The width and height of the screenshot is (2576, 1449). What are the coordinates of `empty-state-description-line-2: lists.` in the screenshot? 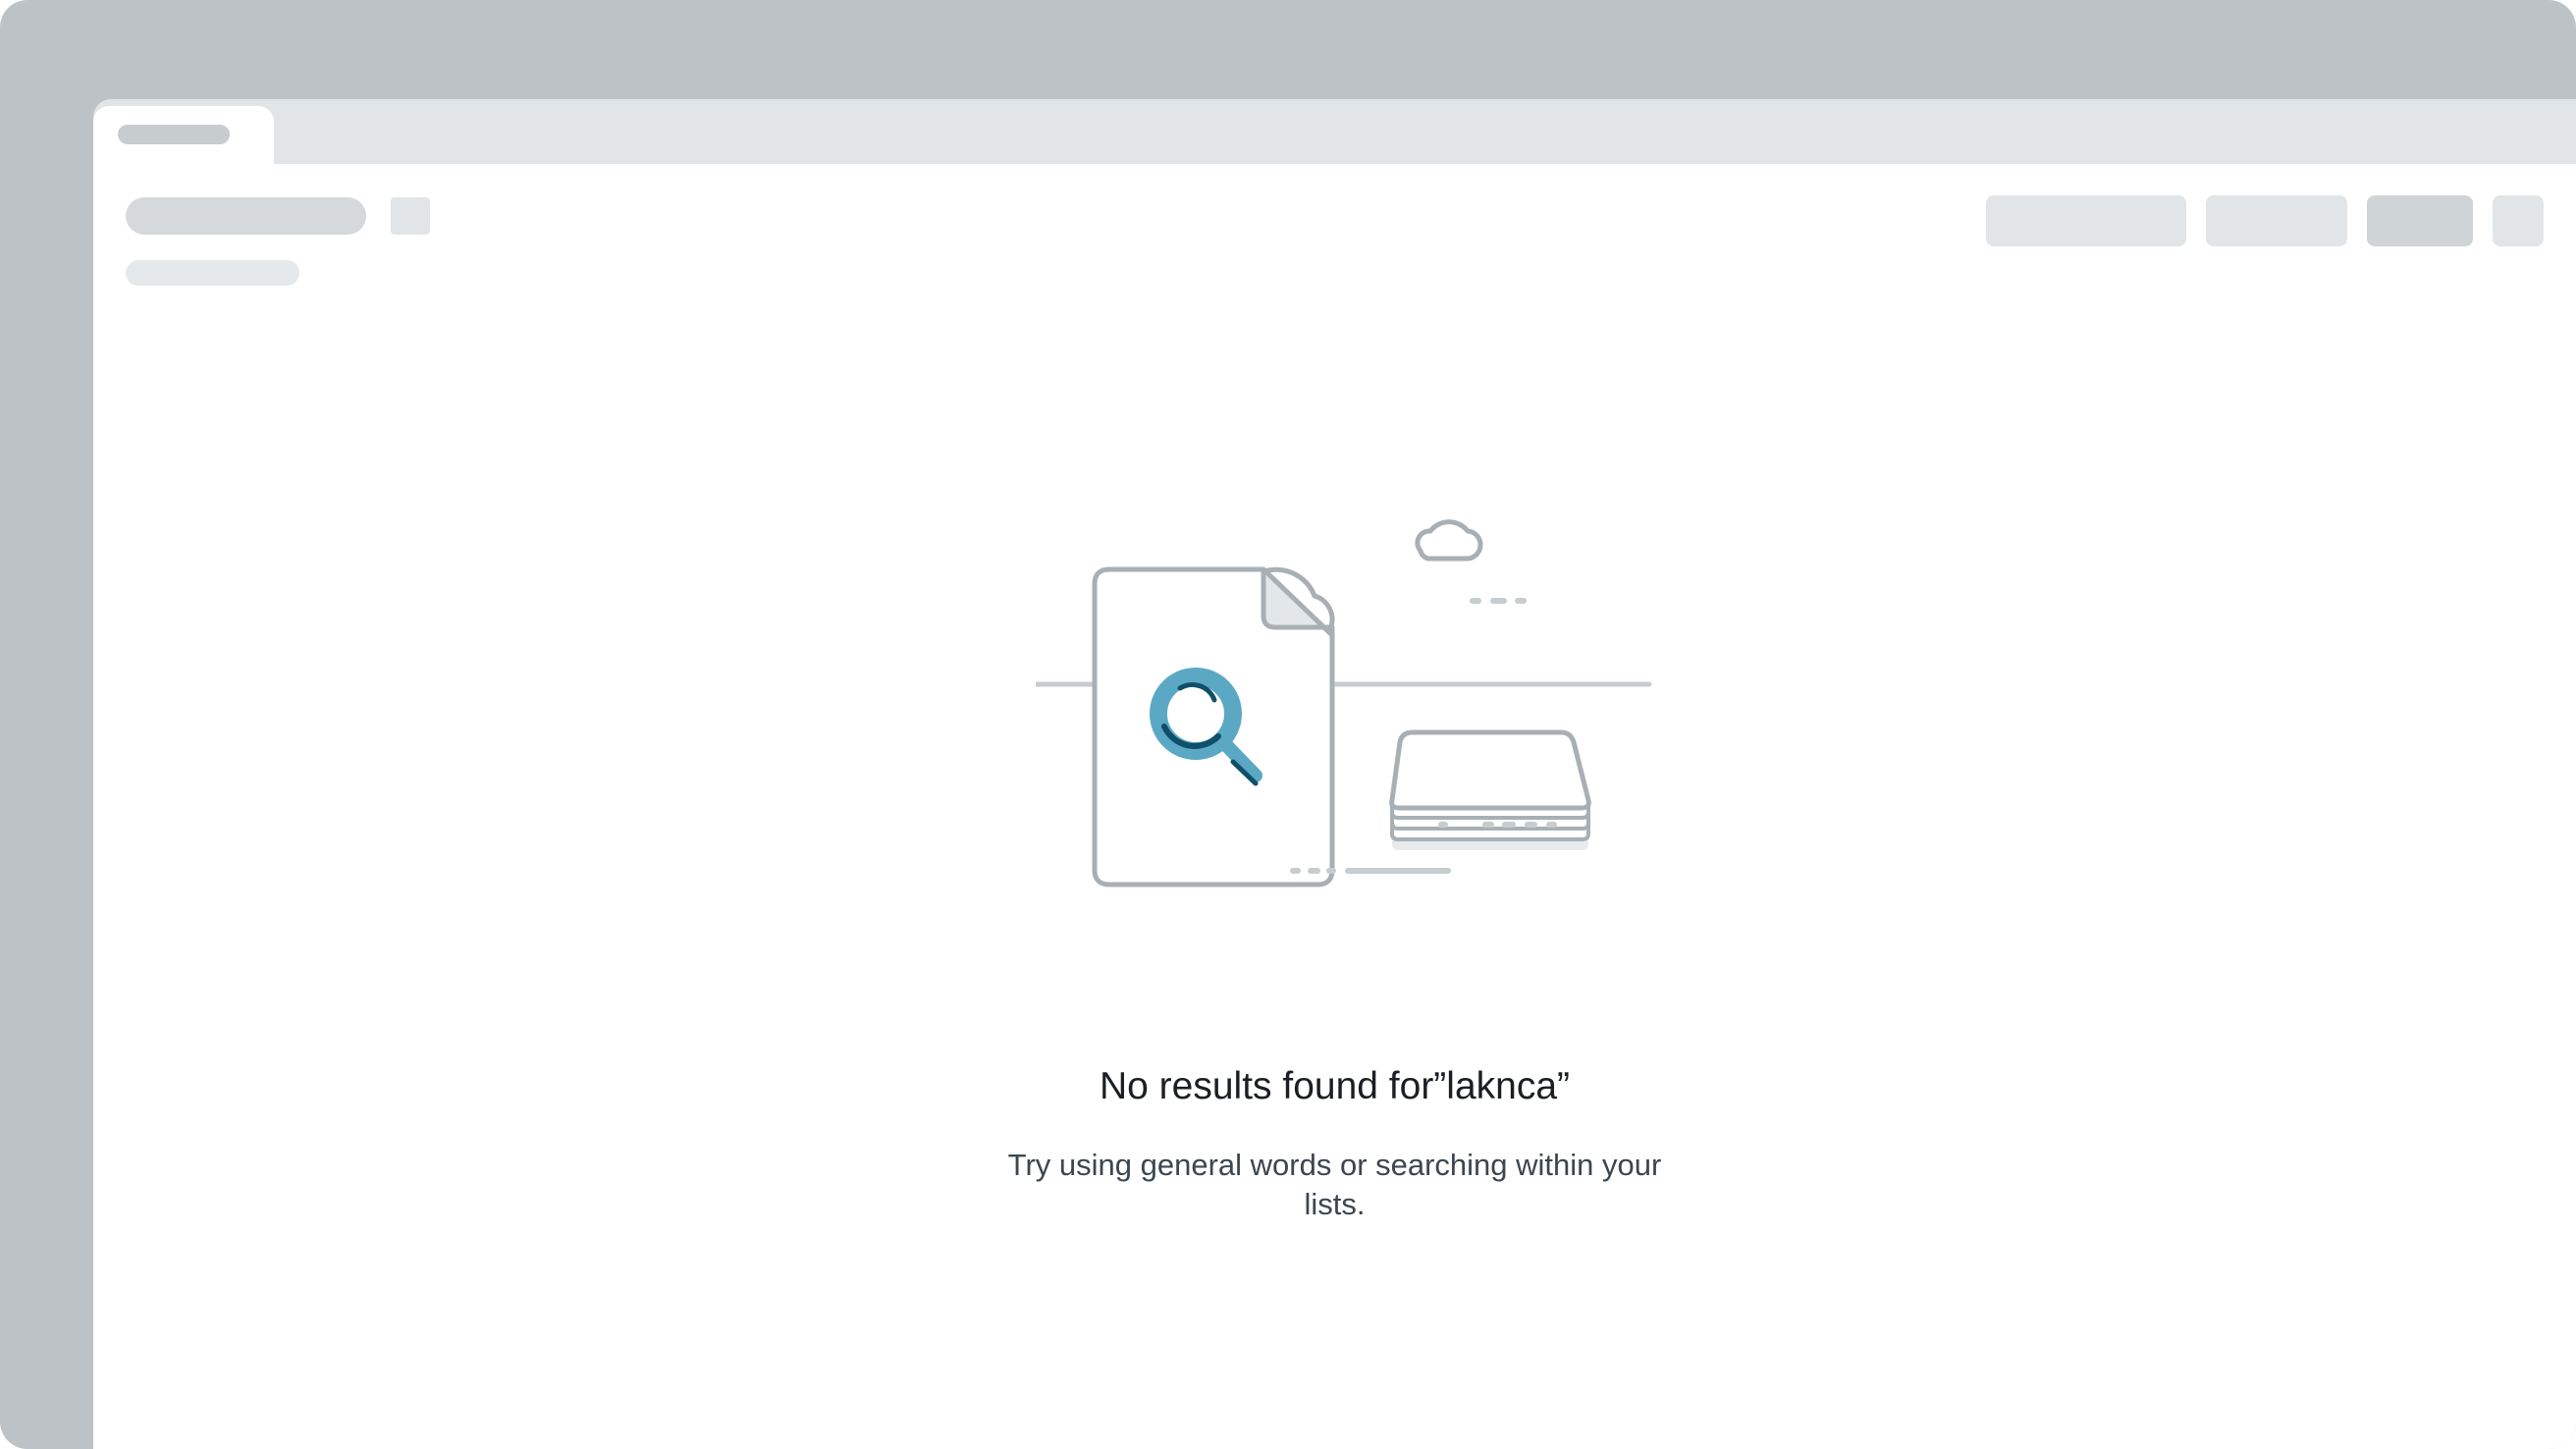 It's located at (1335, 1204).